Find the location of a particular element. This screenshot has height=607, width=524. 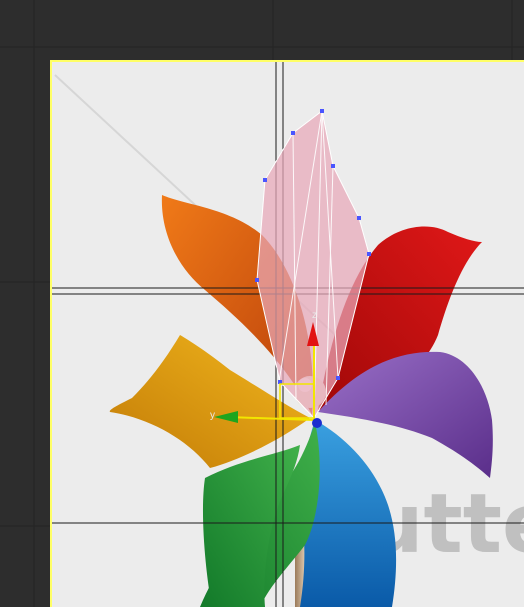

gizmo-y-label: y is located at coordinates (212, 415).